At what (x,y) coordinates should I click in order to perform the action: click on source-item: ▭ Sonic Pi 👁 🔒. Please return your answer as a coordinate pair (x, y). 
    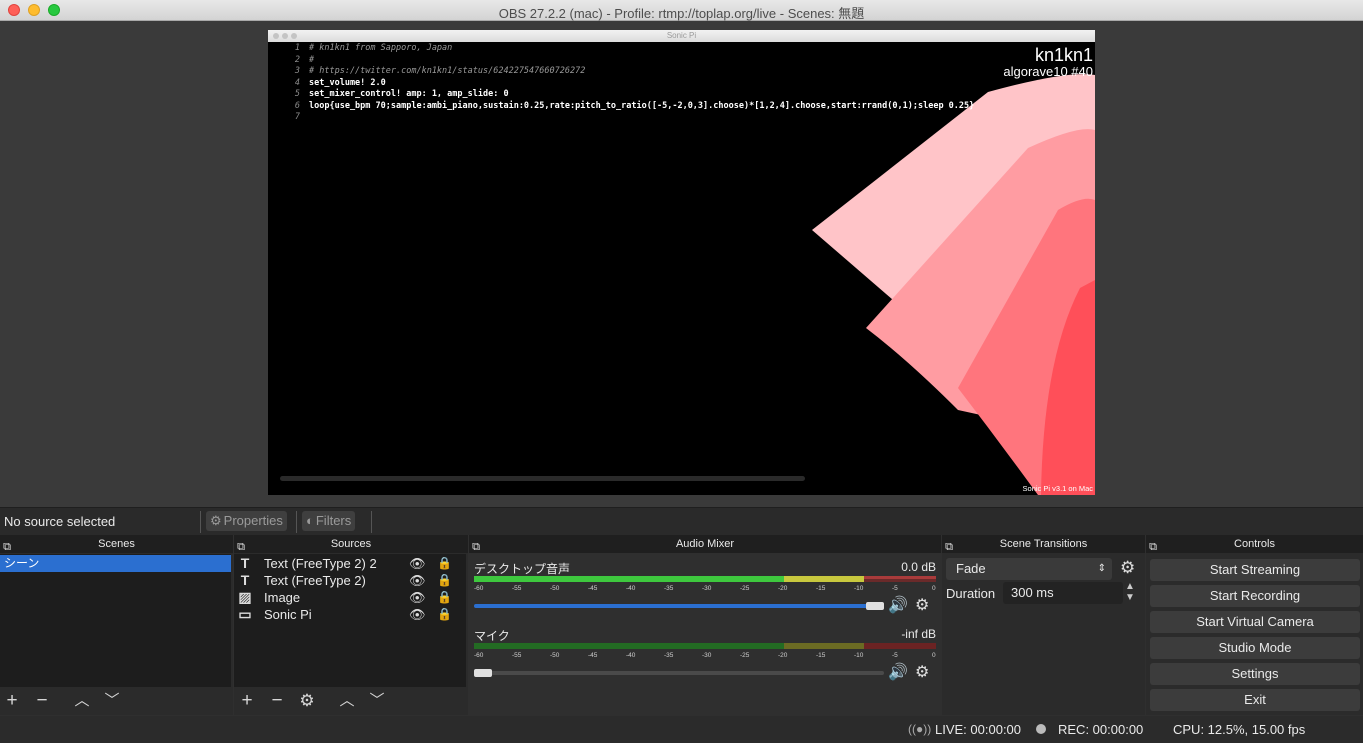
    Looking at the image, I should click on (350, 614).